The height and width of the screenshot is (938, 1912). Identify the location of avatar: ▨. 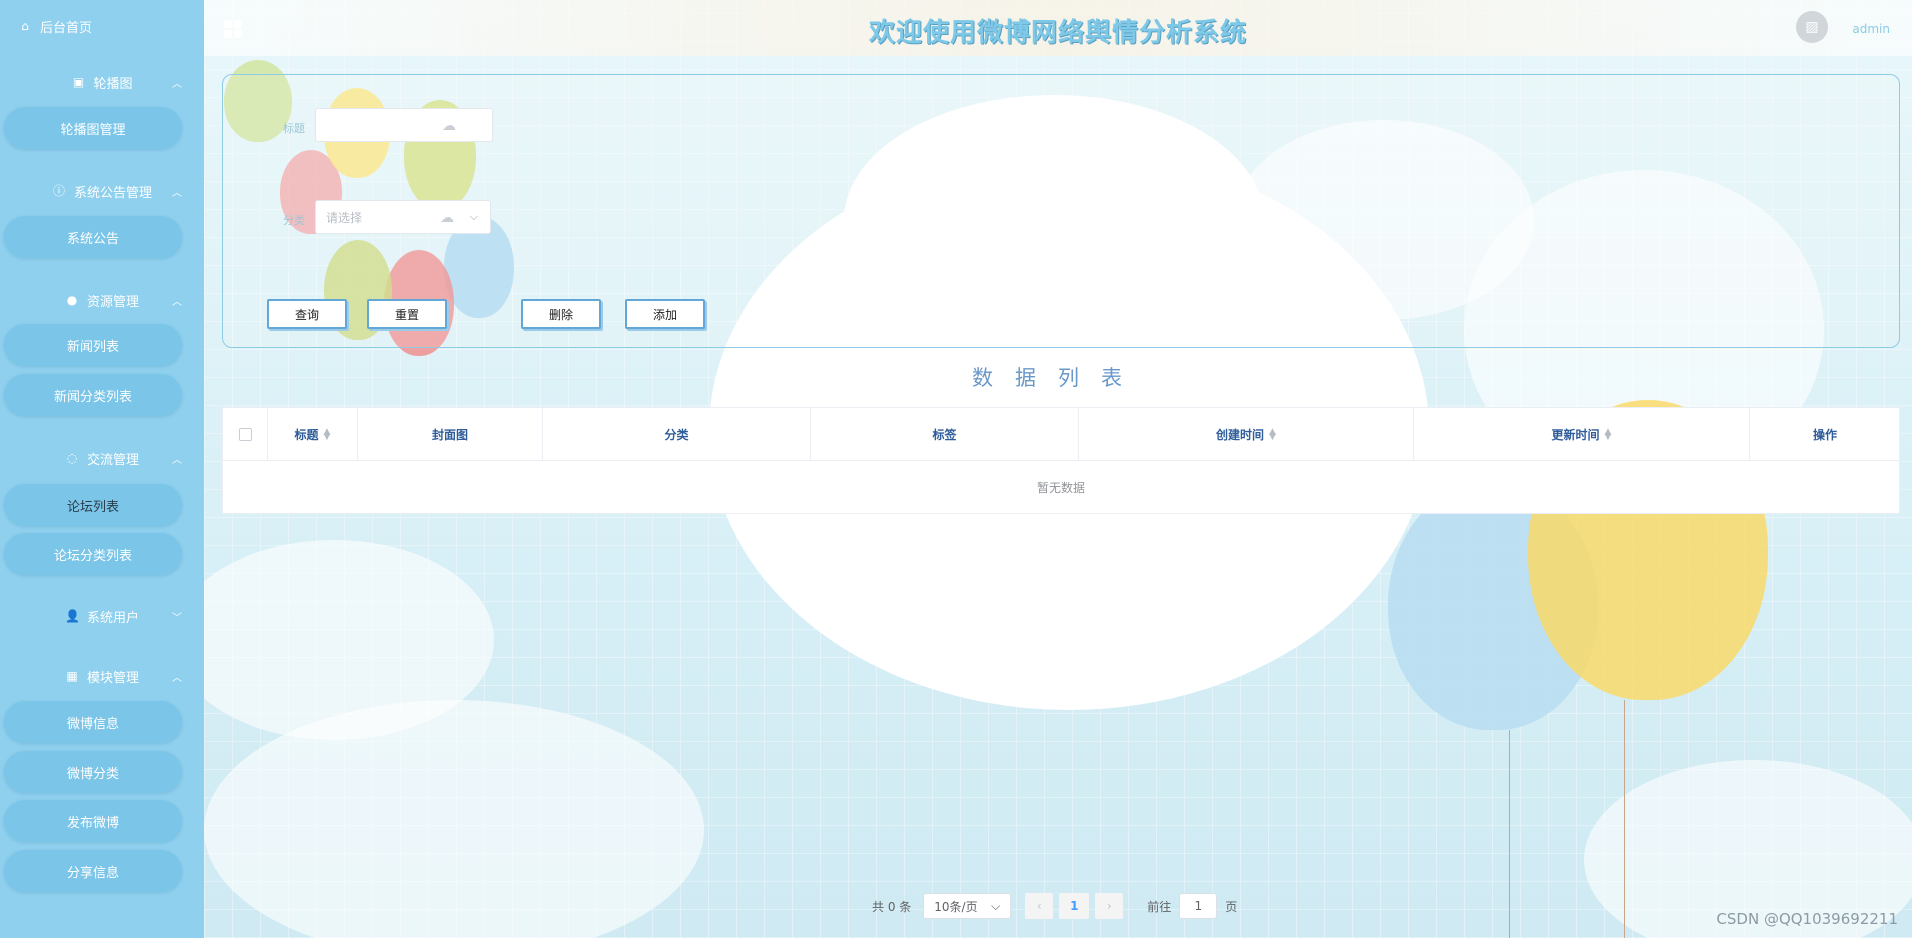
(1812, 27).